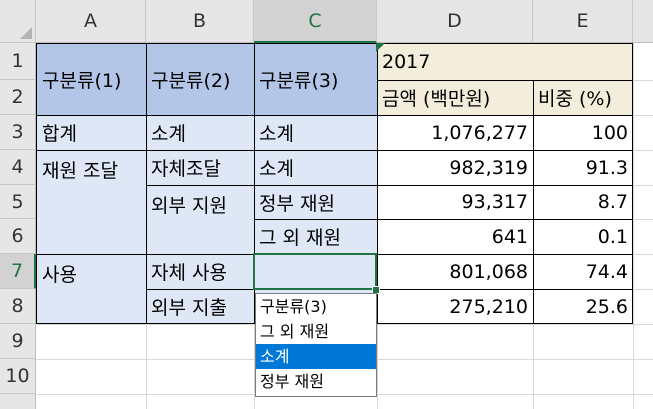 The image size is (653, 409). What do you see at coordinates (91, 202) in the screenshot?
I see `cell-a4: 재원 조달` at bounding box center [91, 202].